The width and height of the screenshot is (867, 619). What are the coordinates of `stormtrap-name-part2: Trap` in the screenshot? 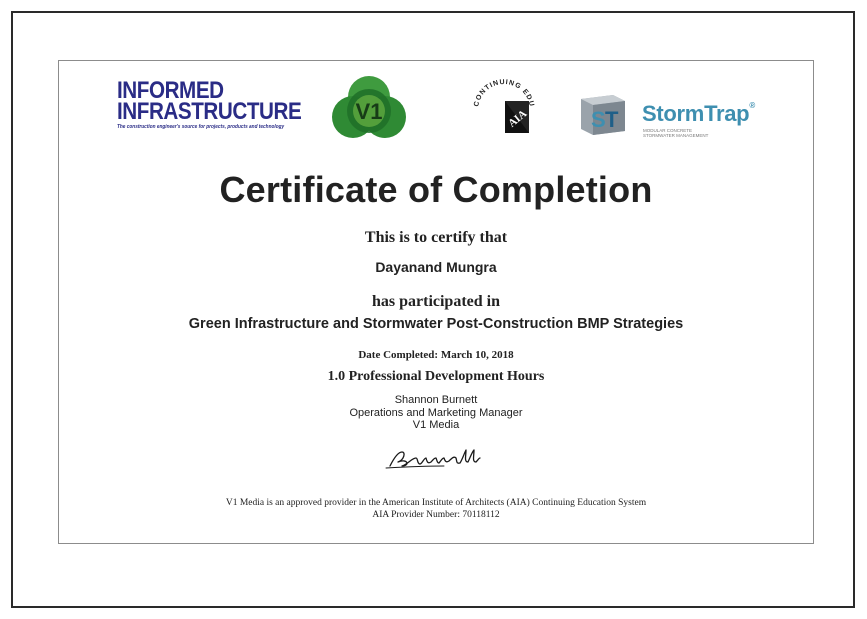 It's located at (727, 113).